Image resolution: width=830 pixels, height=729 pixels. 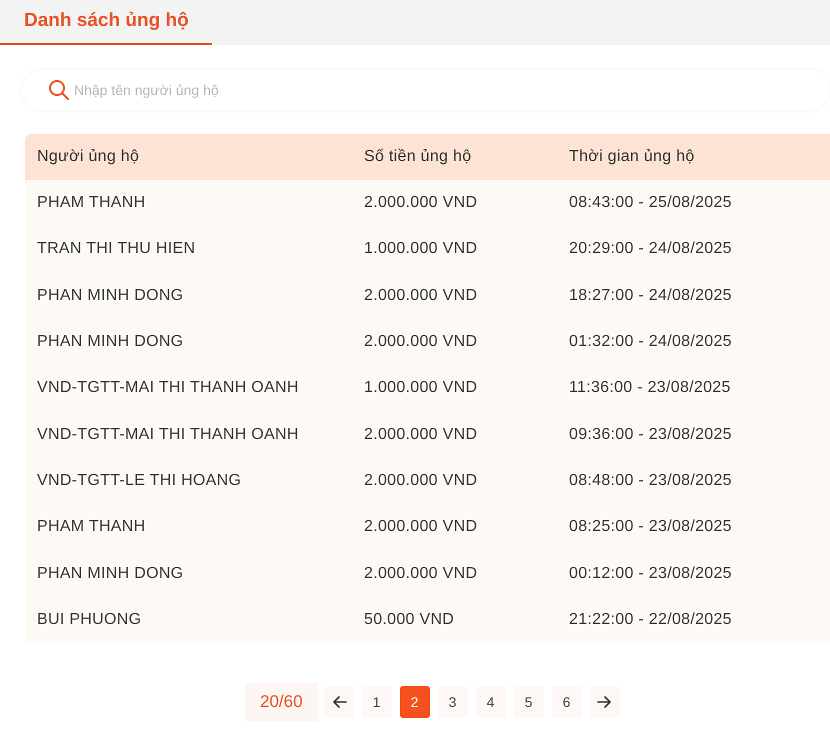 What do you see at coordinates (453, 702) in the screenshot?
I see `page-button: 3` at bounding box center [453, 702].